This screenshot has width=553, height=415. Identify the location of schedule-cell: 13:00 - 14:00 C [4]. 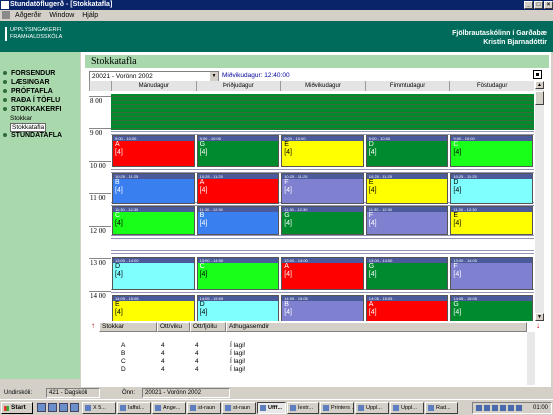
(238, 273).